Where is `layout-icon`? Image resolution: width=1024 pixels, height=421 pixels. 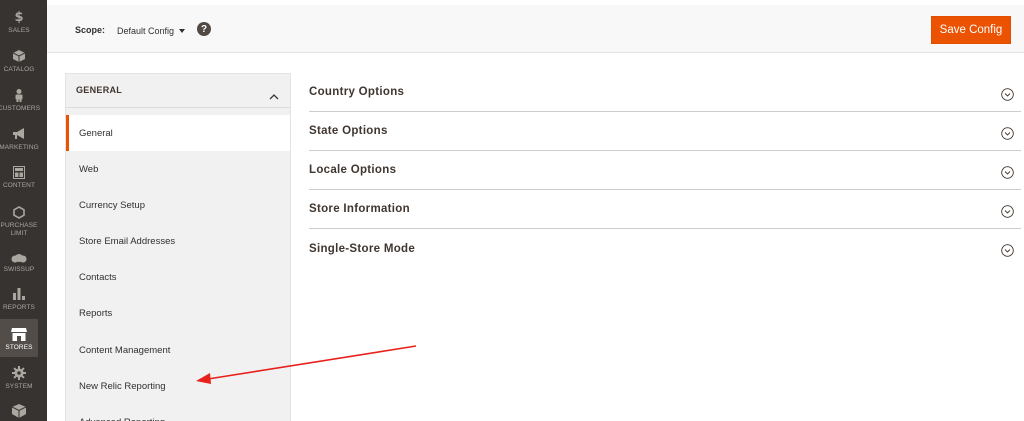 layout-icon is located at coordinates (19, 172).